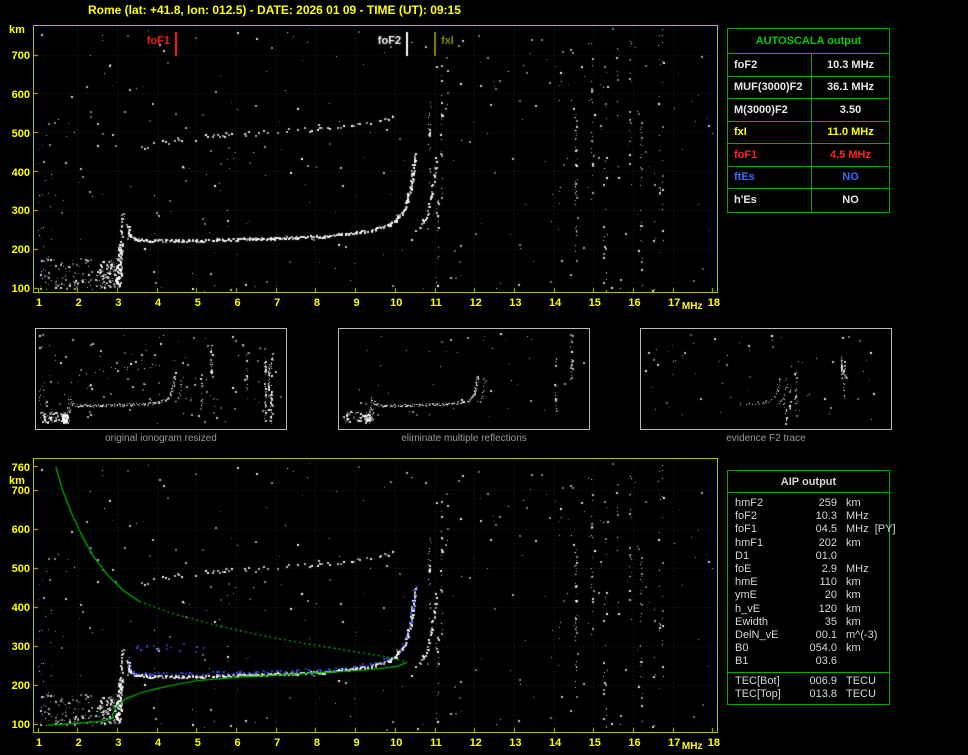 The image size is (968, 755). Describe the element at coordinates (850, 154) in the screenshot. I see `autoscala-param-value: 4.5 MHz` at that location.